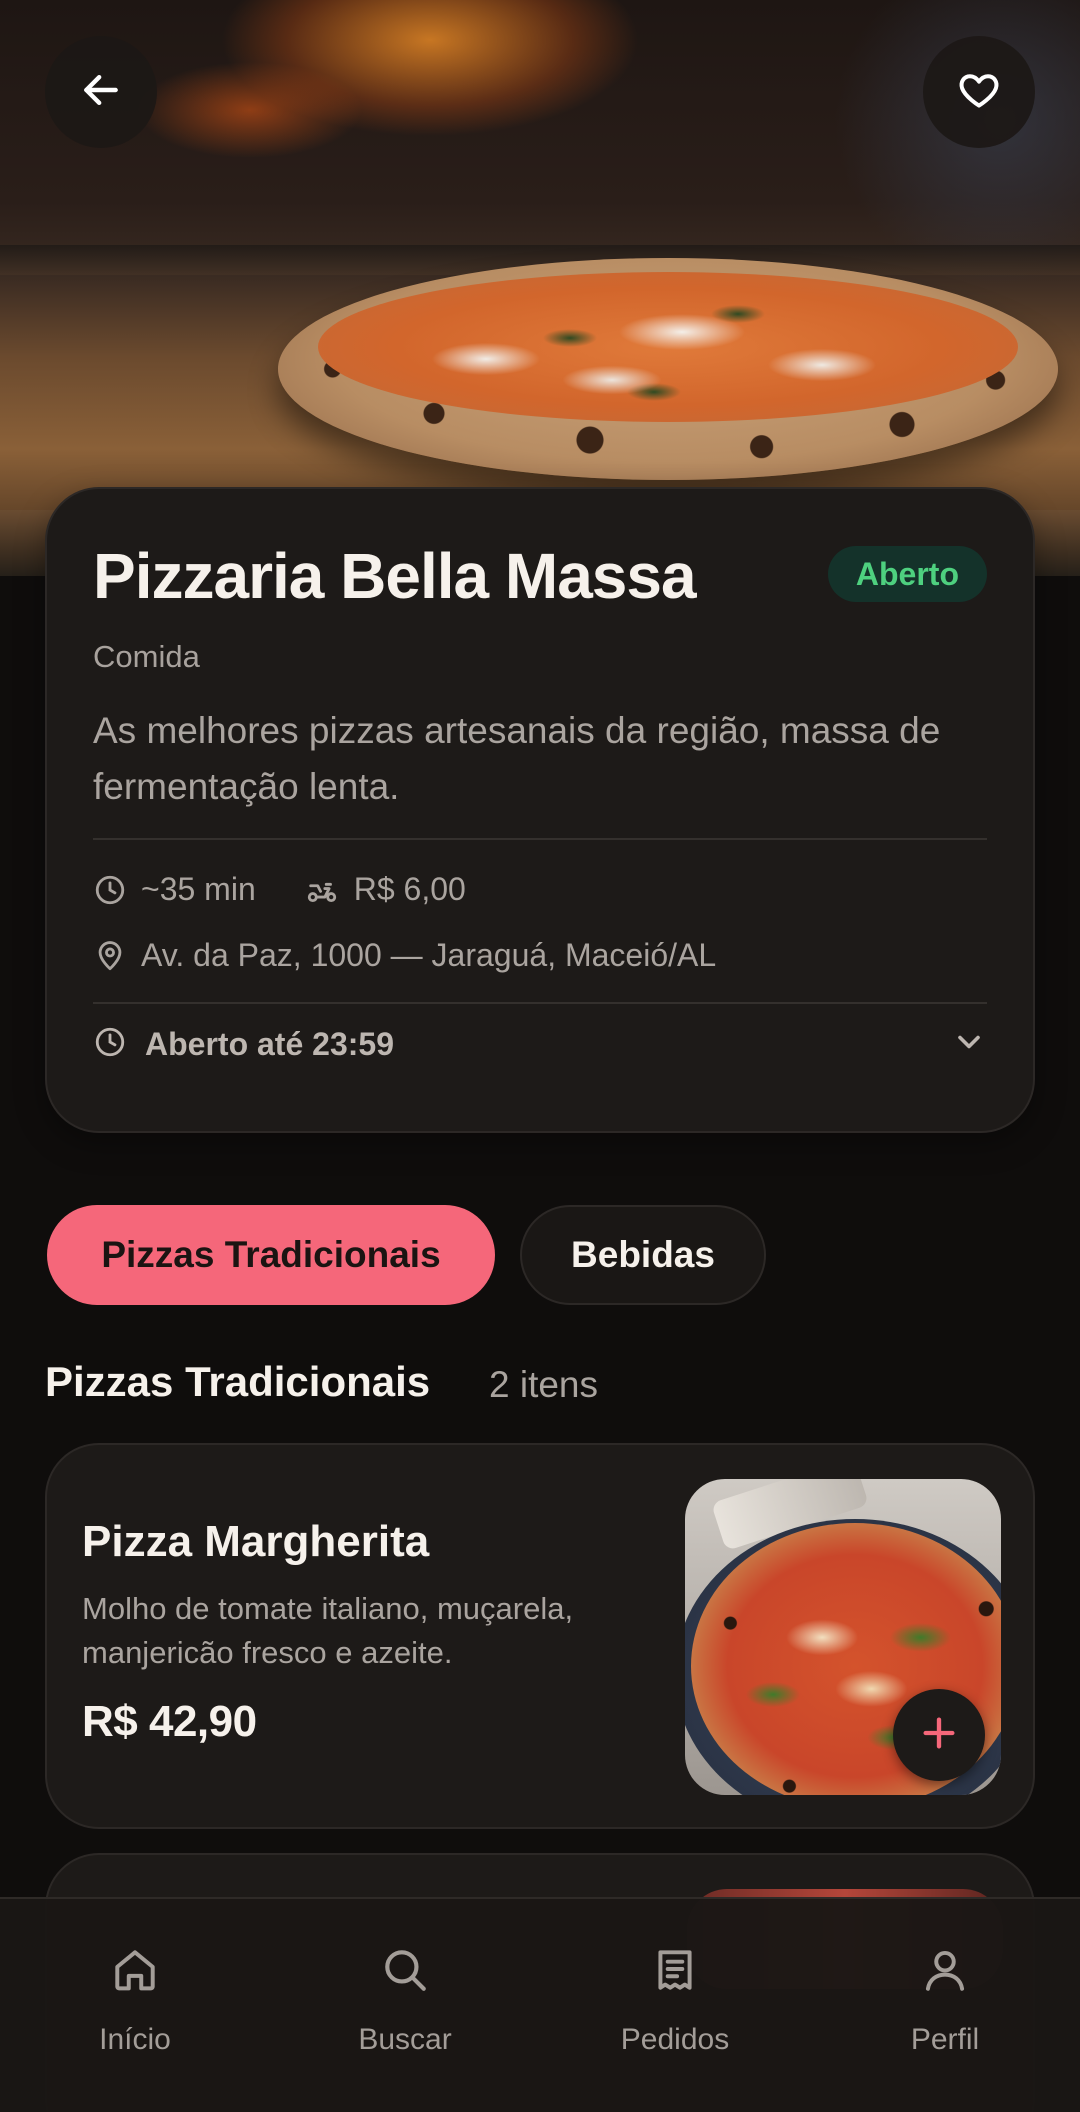 The image size is (1080, 2112). I want to click on search-icon, so click(405, 1970).